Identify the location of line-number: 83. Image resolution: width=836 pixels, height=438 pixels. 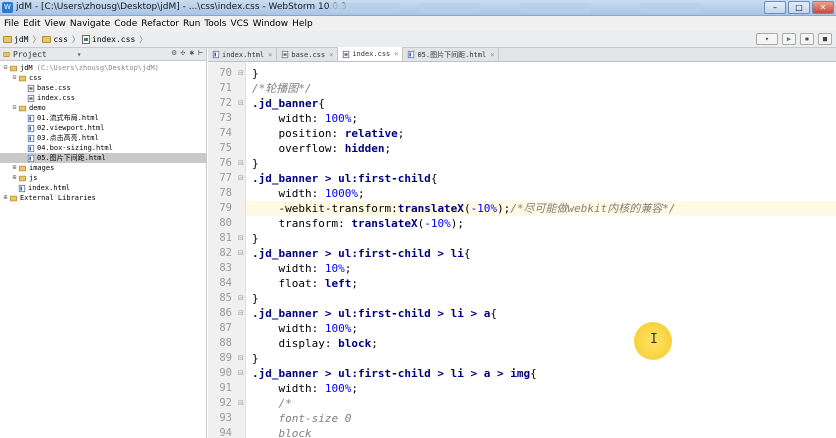
(225, 268).